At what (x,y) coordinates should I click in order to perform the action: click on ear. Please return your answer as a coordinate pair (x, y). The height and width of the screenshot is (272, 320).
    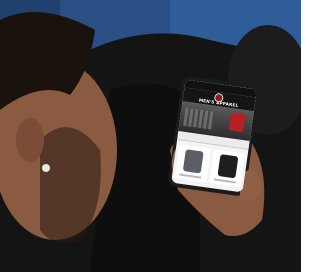
    Looking at the image, I should click on (30, 140).